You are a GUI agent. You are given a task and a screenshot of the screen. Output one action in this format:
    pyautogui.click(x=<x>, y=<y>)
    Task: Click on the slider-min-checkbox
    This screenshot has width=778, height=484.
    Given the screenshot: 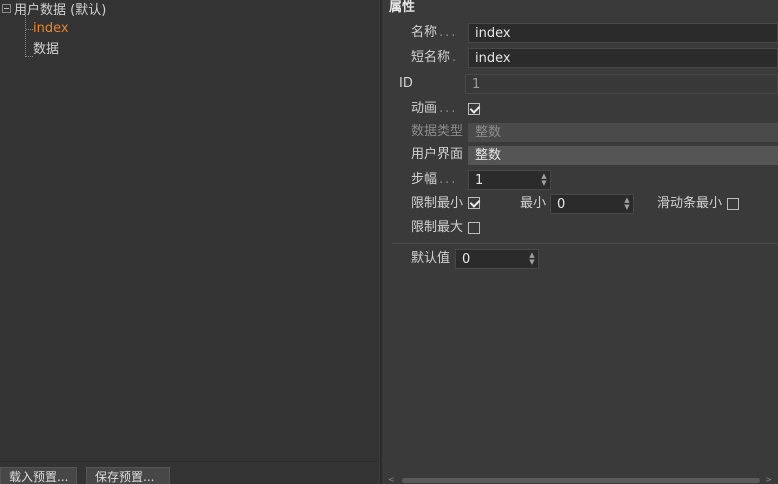 What is the action you would take?
    pyautogui.click(x=733, y=204)
    